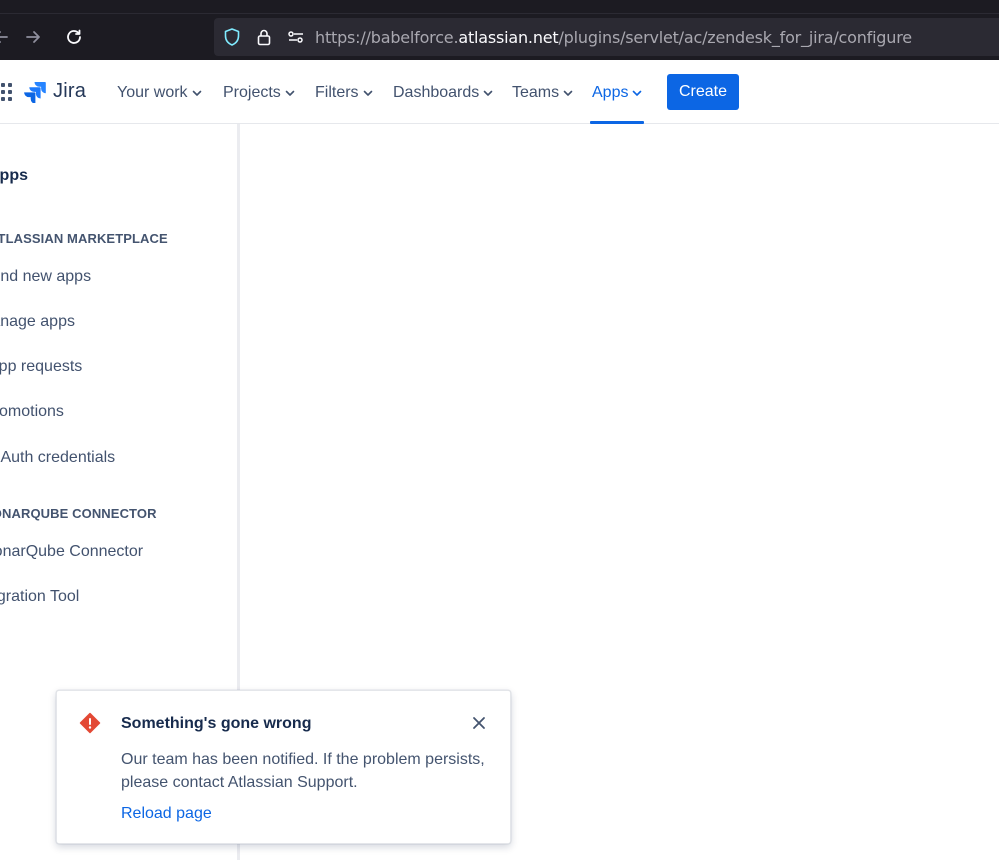 This screenshot has height=860, width=999. I want to click on arrow-right-icon, so click(33, 37).